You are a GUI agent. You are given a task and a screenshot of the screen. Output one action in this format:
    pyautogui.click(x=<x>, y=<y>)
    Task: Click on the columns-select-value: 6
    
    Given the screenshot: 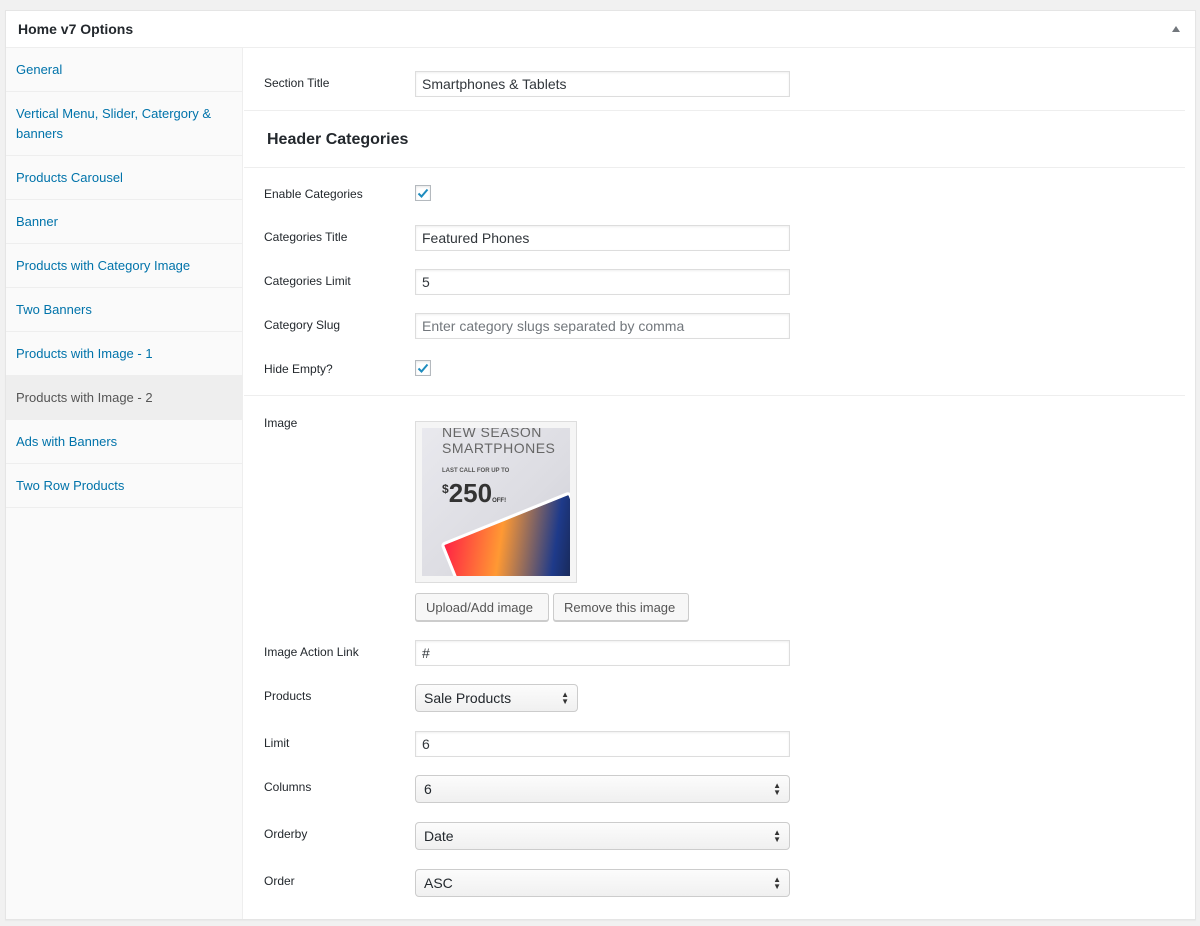 What is the action you would take?
    pyautogui.click(x=428, y=789)
    